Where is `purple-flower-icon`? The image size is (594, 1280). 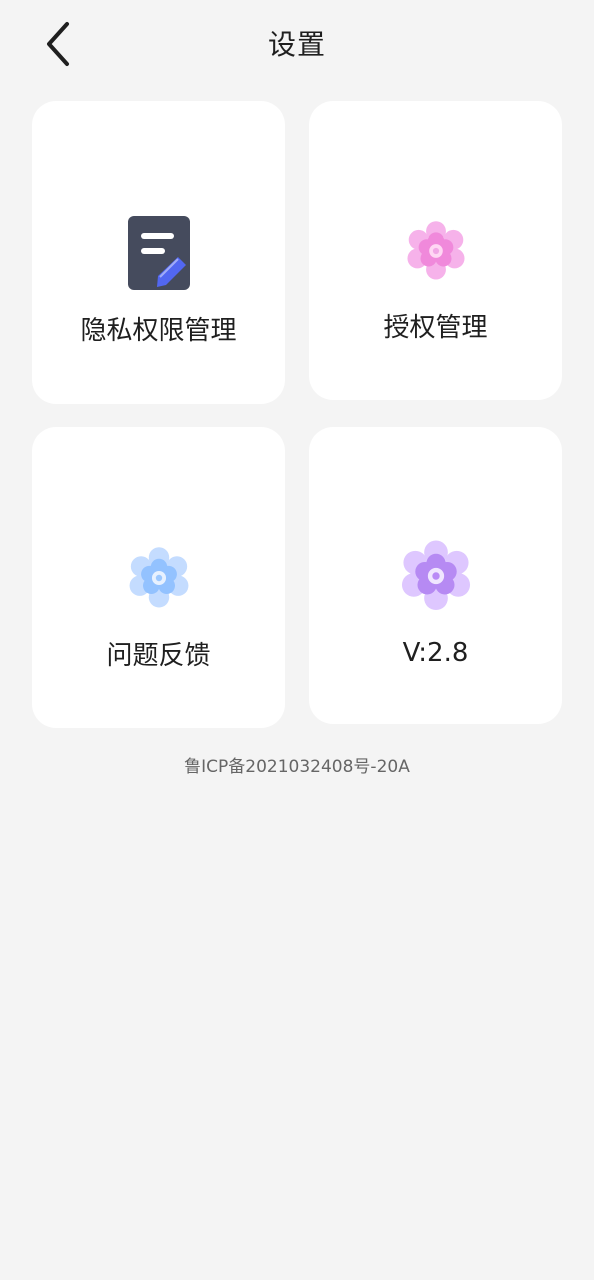
purple-flower-icon is located at coordinates (435, 575).